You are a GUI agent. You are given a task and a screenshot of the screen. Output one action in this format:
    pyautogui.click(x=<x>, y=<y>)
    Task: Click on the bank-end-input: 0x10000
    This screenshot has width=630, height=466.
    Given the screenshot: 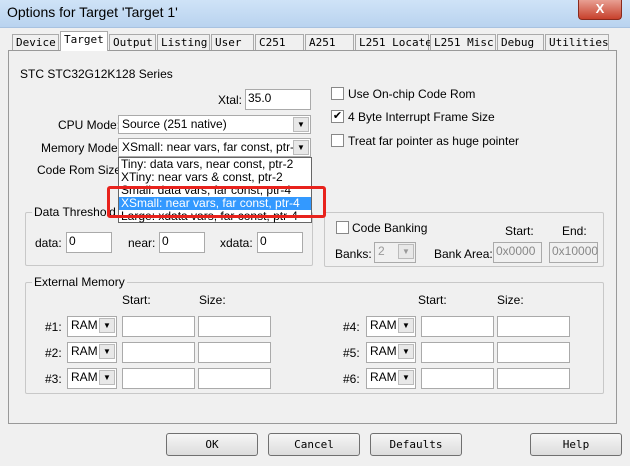 What is the action you would take?
    pyautogui.click(x=573, y=252)
    